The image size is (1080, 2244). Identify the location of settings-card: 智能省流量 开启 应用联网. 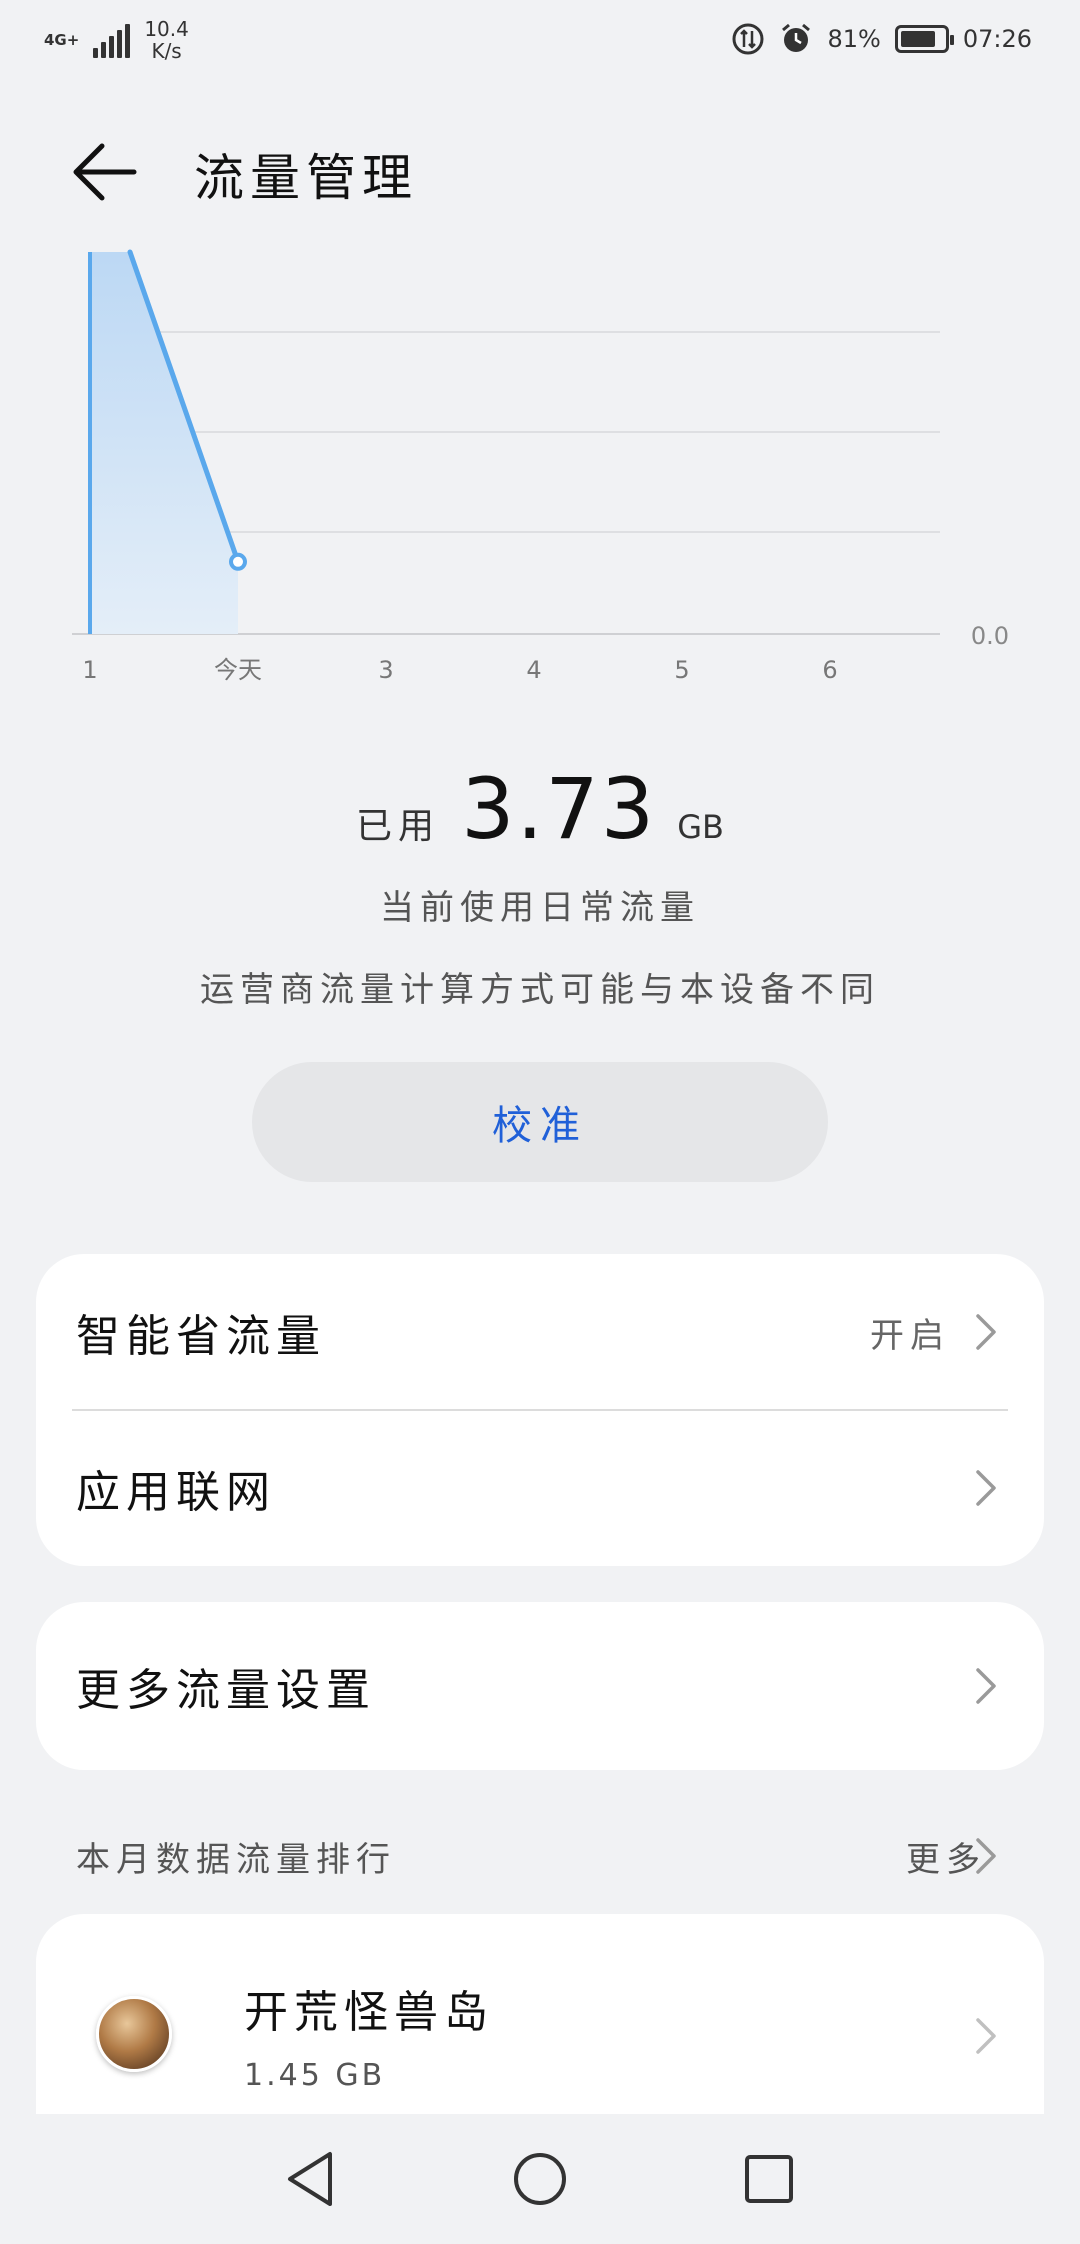
(540, 1410).